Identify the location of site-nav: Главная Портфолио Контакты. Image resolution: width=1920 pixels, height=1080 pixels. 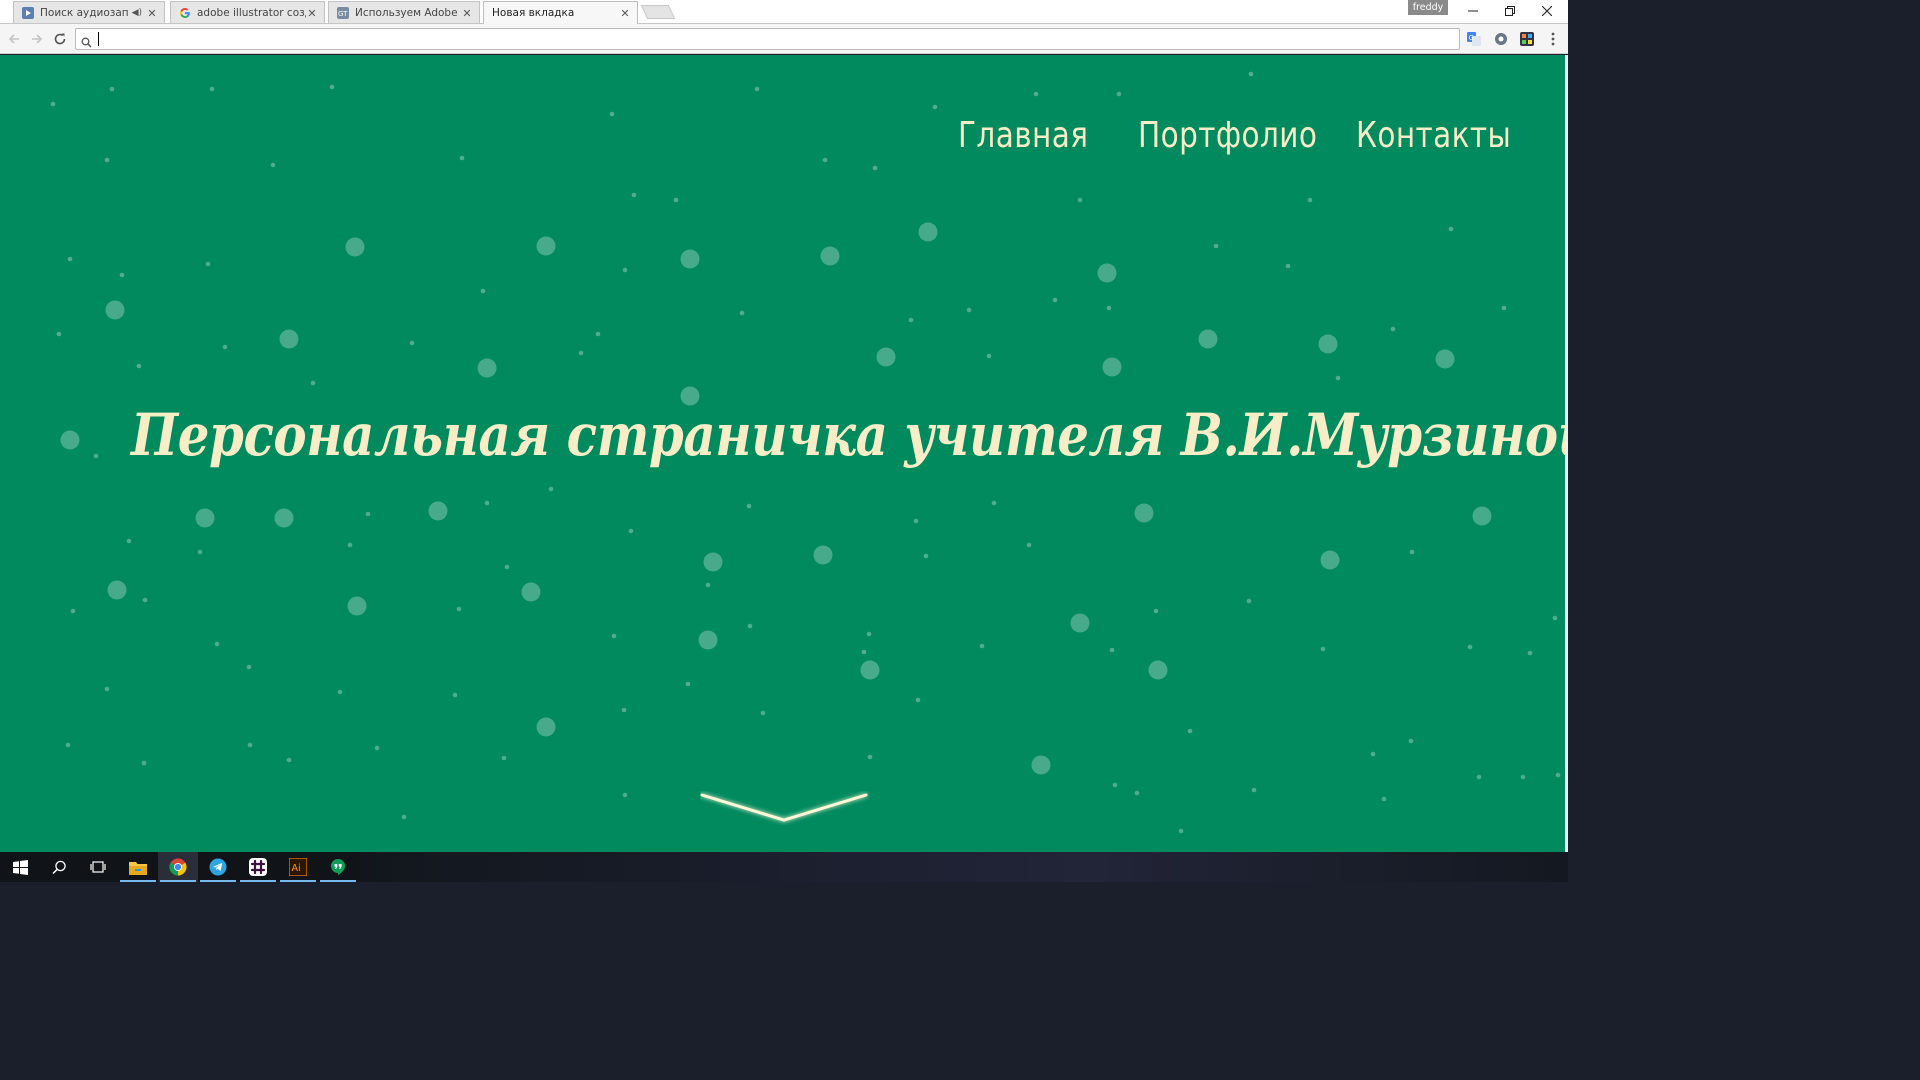
(782, 140).